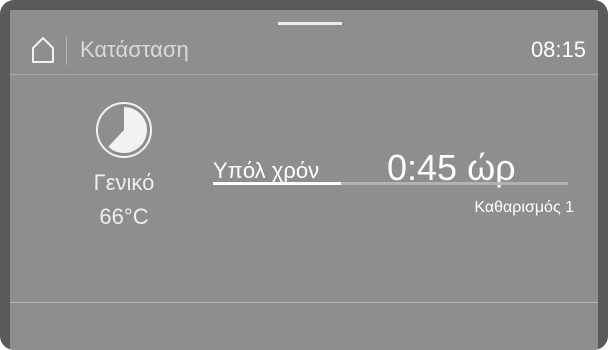 The image size is (608, 350). I want to click on program-phase: Καθαρισμός 1, so click(524, 207).